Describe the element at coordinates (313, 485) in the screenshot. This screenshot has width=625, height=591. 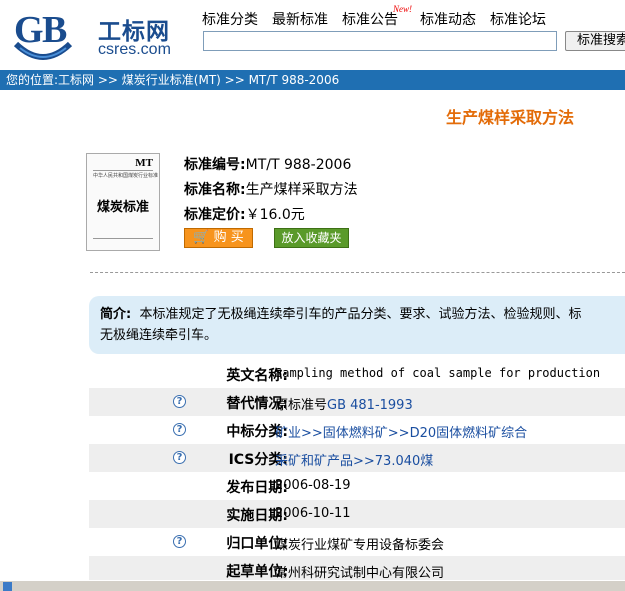
I see `row-value: 2006-08-19` at that location.